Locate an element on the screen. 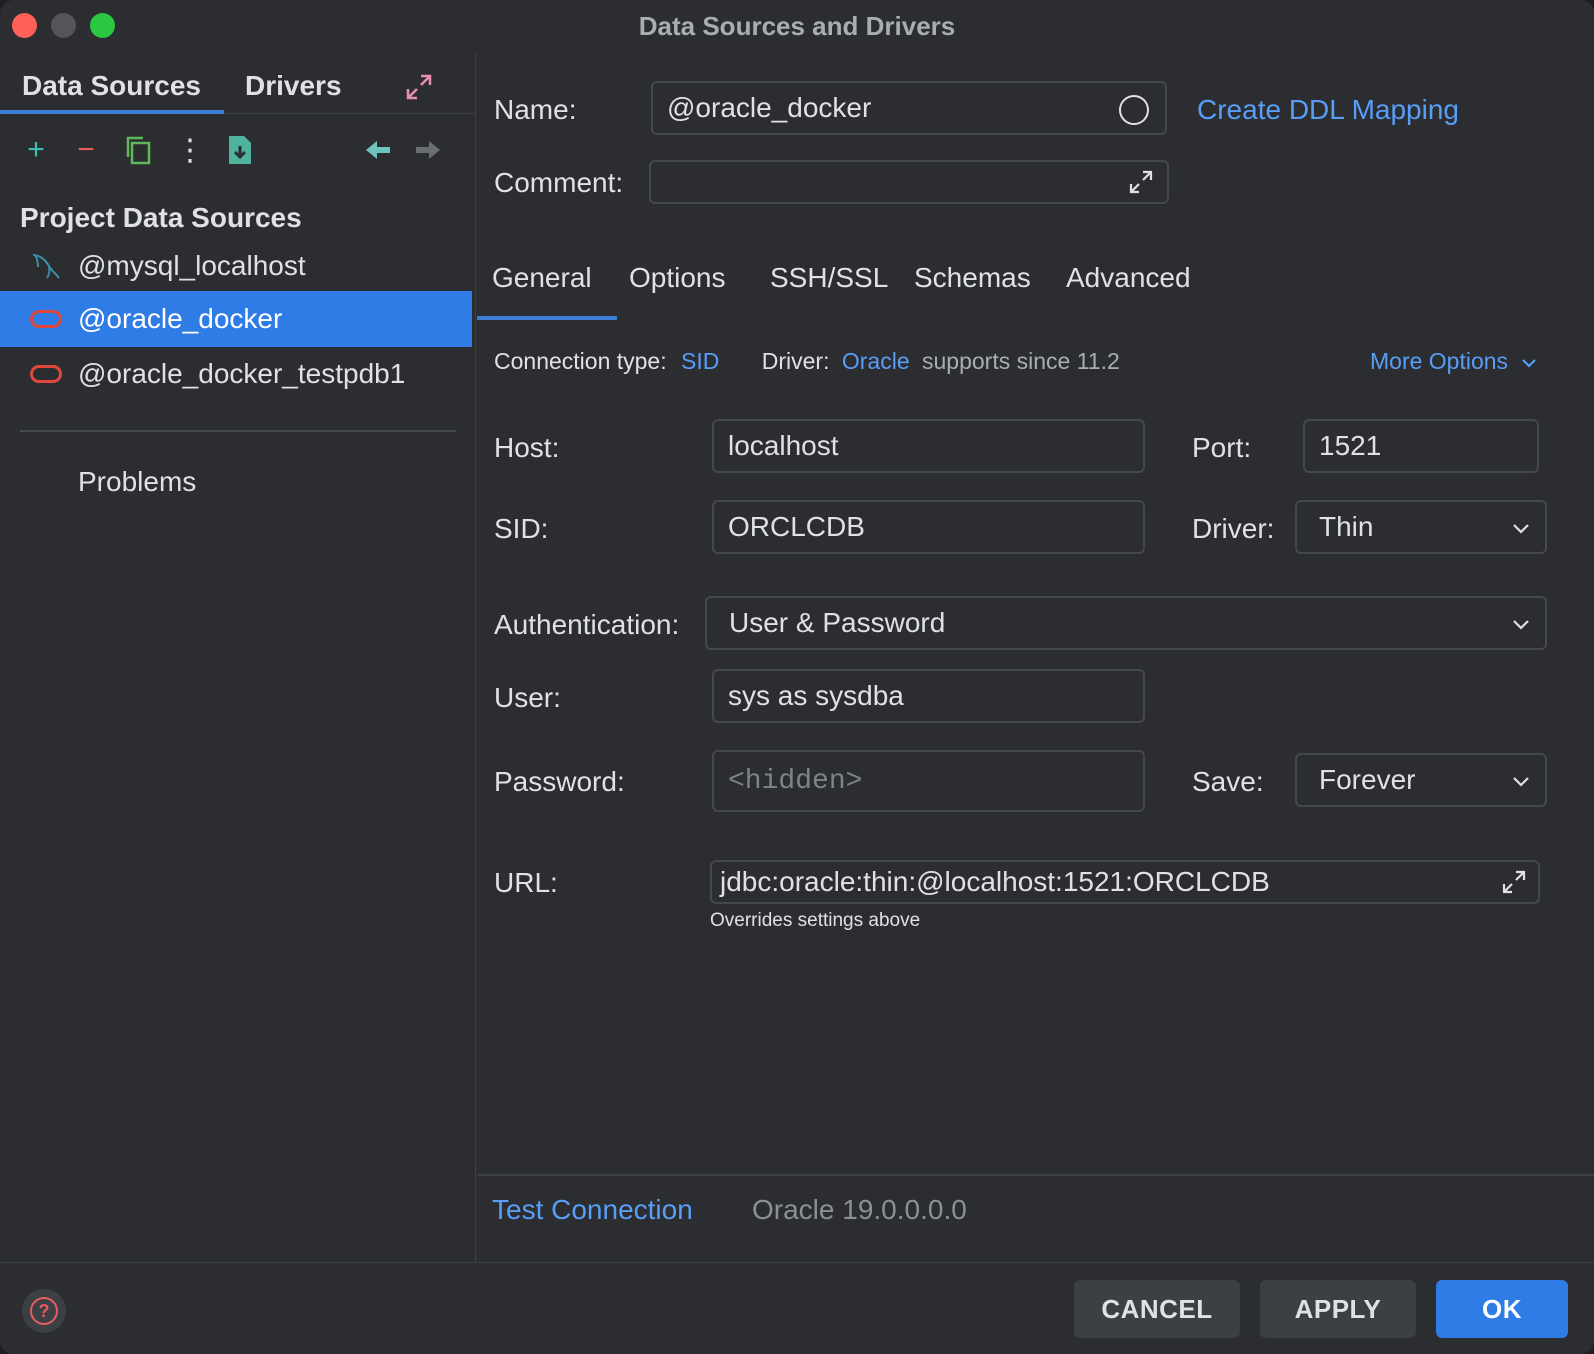 The image size is (1594, 1354). settings-tab-bar: General Options SSH/SSL Schemas Advanced is located at coordinates (1035, 286).